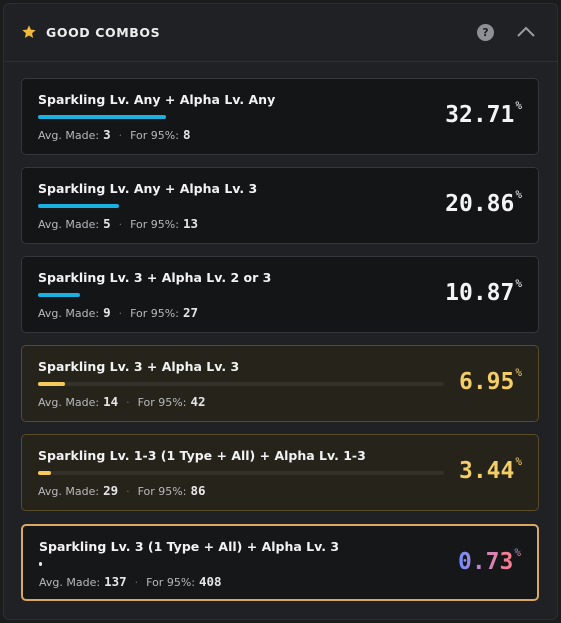 This screenshot has height=623, width=561. Describe the element at coordinates (198, 401) in the screenshot. I see `for95-value: 42` at that location.